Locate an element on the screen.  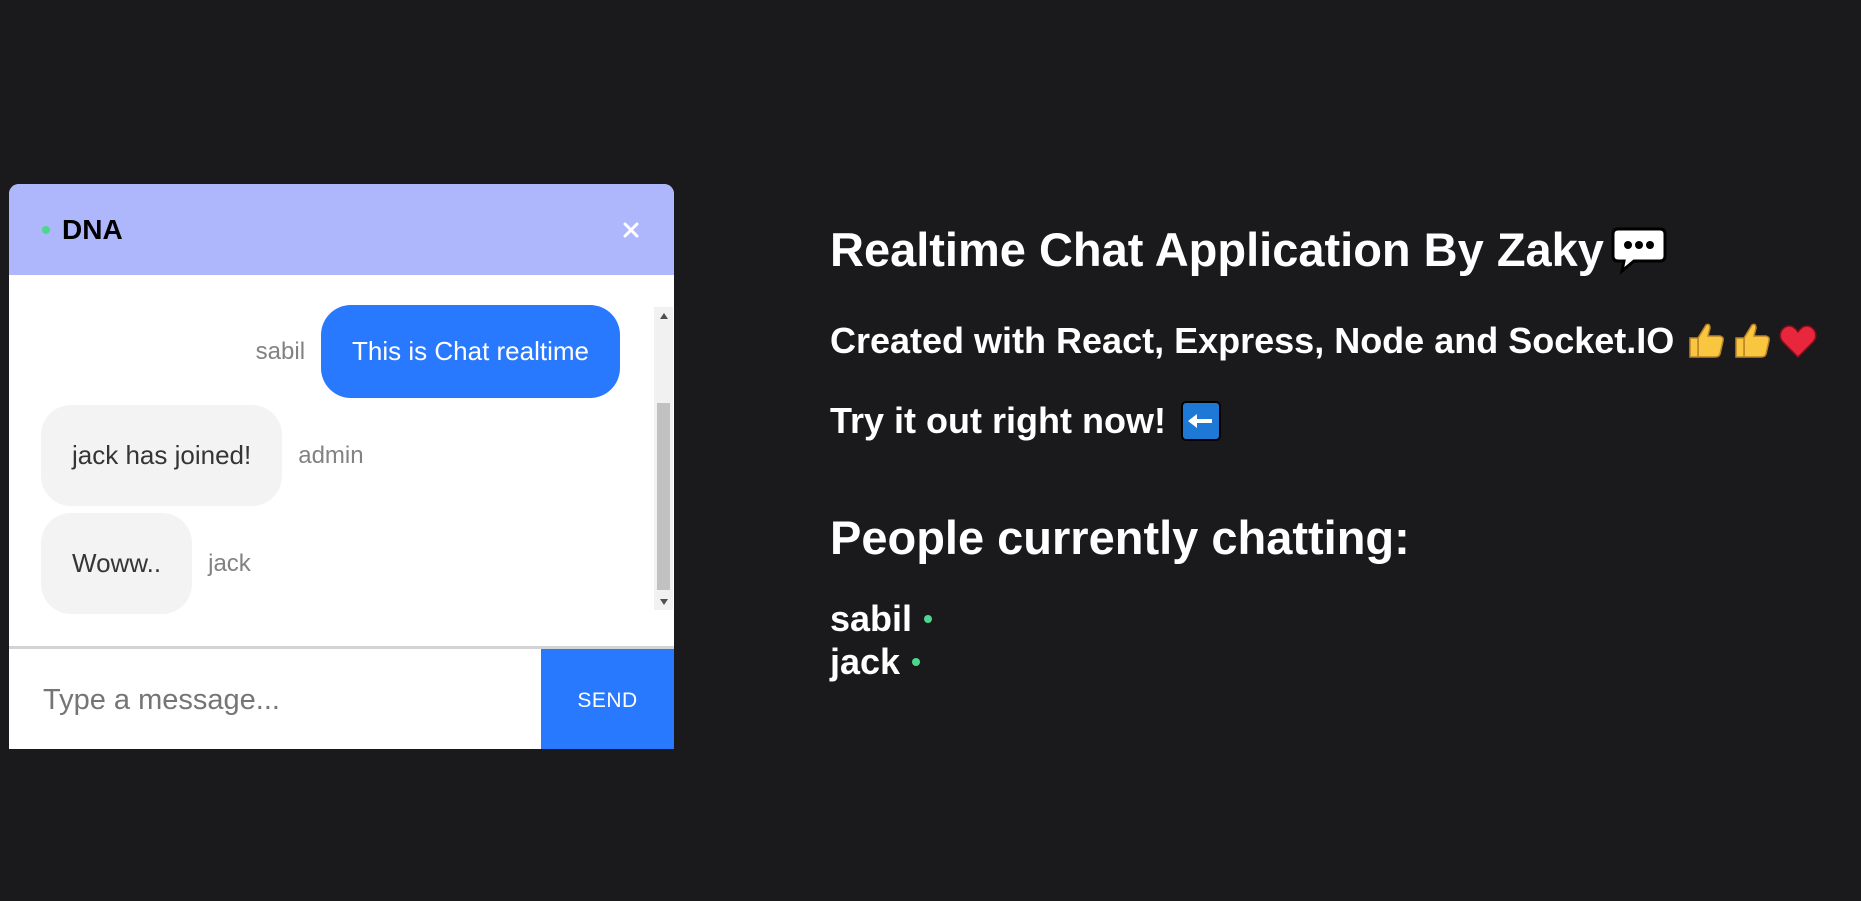
person-name: sabil is located at coordinates (871, 618).